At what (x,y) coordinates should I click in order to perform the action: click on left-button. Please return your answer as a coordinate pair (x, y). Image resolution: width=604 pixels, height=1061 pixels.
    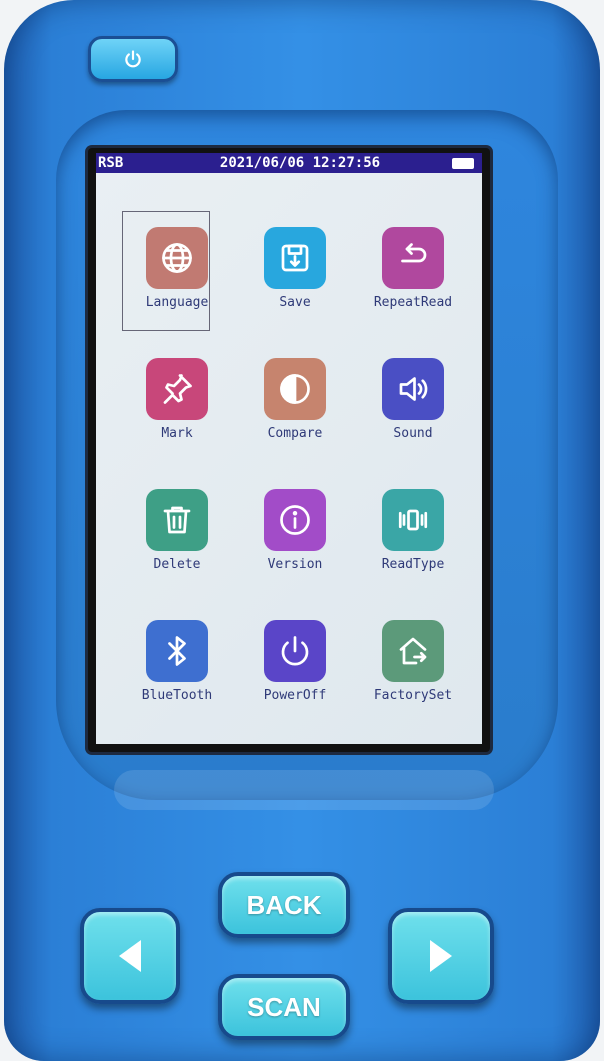
    Looking at the image, I should click on (130, 956).